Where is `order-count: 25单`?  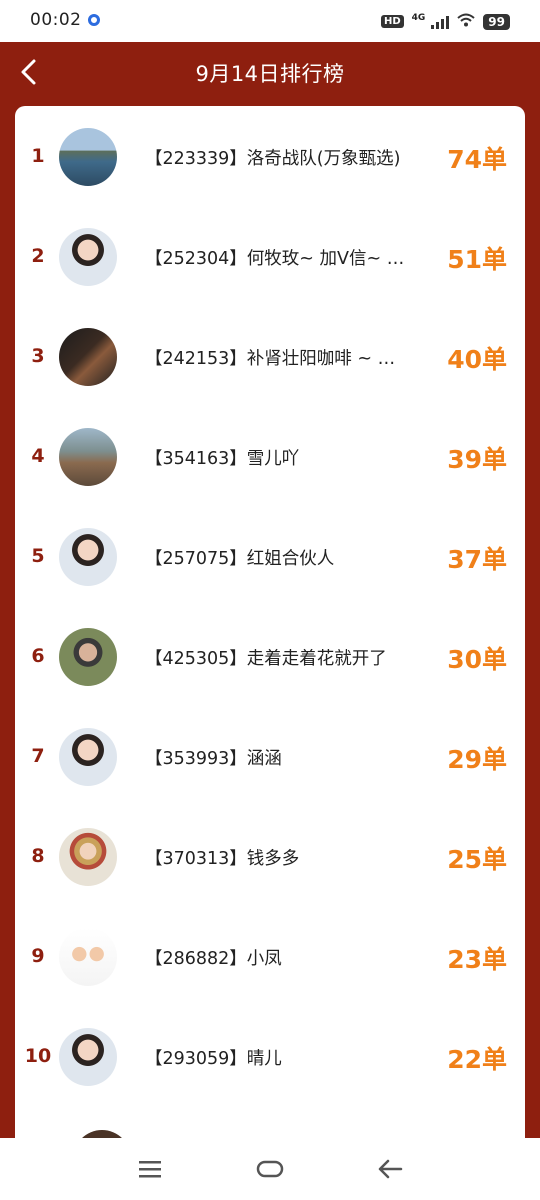 order-count: 25单 is located at coordinates (477, 859).